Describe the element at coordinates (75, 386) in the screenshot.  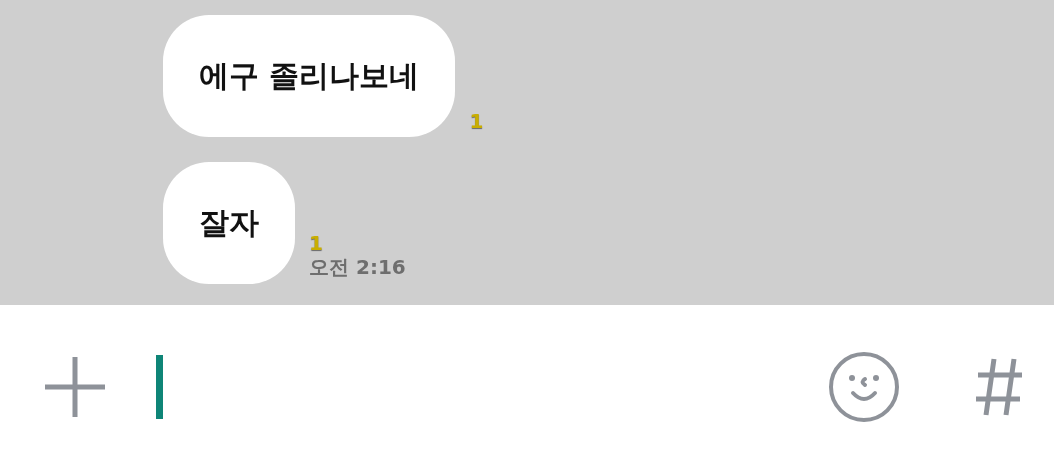
I see `plus-icon` at that location.